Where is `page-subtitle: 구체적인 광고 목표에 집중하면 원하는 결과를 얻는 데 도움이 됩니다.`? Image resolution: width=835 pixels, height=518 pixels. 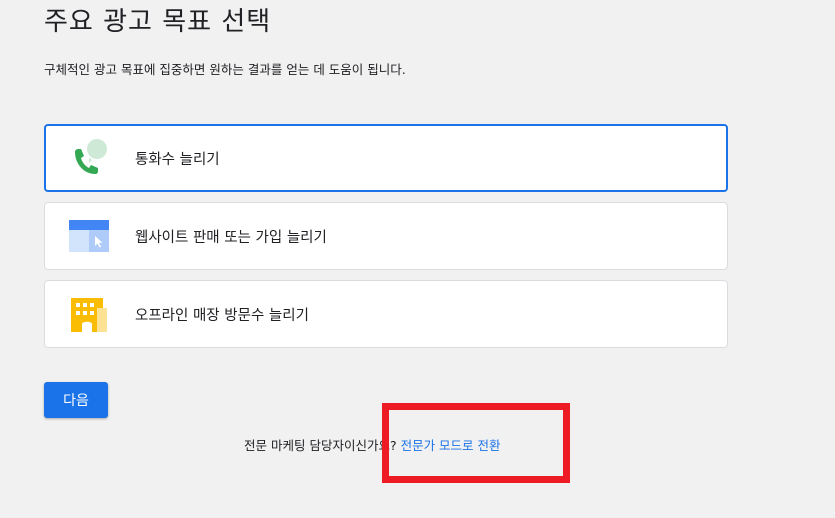
page-subtitle: 구체적인 광고 목표에 집중하면 원하는 결과를 얻는 데 도움이 됩니다. is located at coordinates (225, 69).